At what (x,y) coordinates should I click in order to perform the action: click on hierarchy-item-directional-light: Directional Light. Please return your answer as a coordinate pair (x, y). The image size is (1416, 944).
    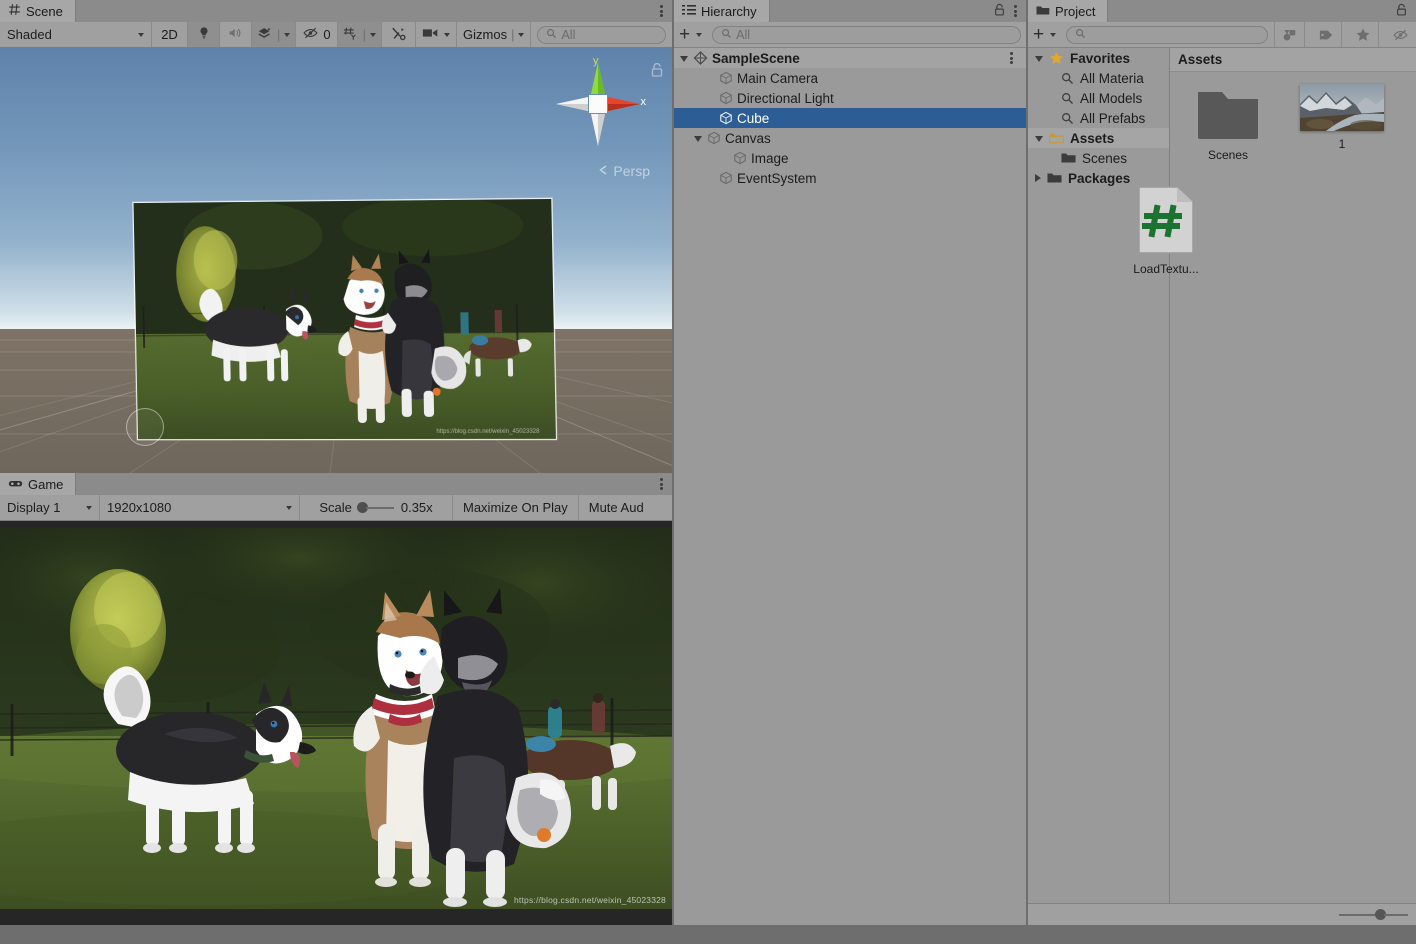
    Looking at the image, I should click on (850, 98).